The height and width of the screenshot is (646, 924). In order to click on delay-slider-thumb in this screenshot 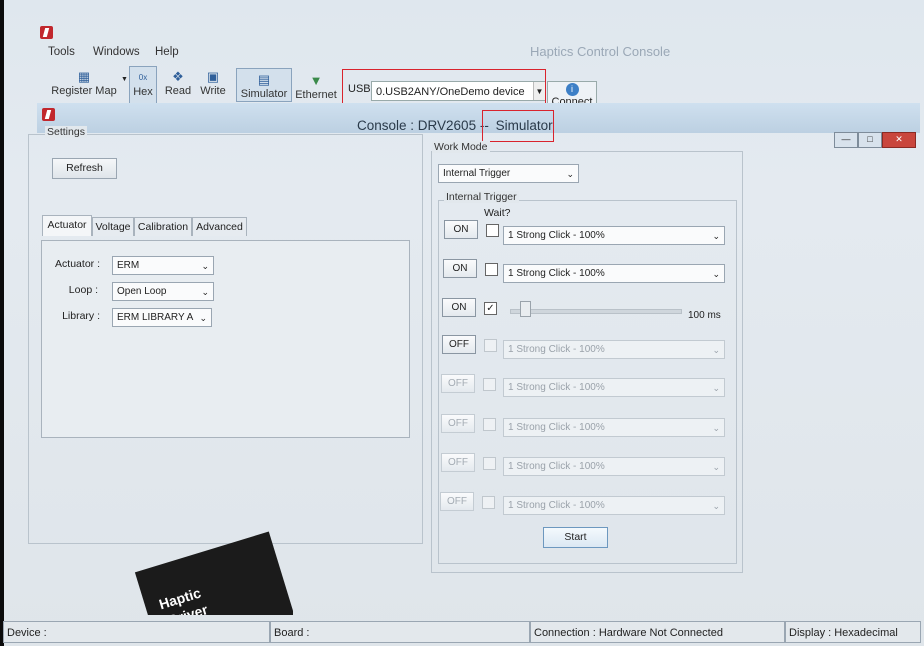, I will do `click(525, 309)`.